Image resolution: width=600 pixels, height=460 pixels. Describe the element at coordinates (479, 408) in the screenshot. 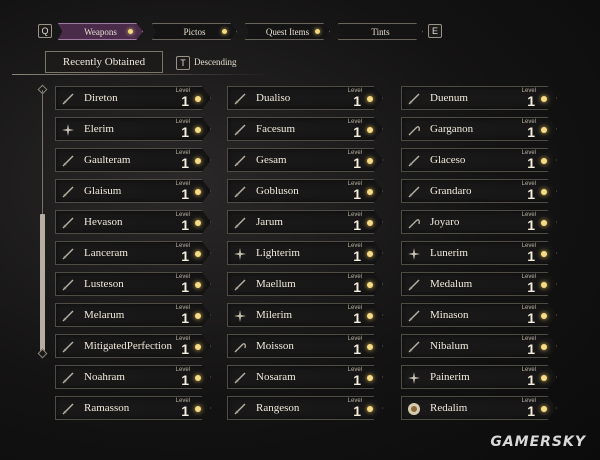

I see `weapon-card: Redalim Level 1` at that location.